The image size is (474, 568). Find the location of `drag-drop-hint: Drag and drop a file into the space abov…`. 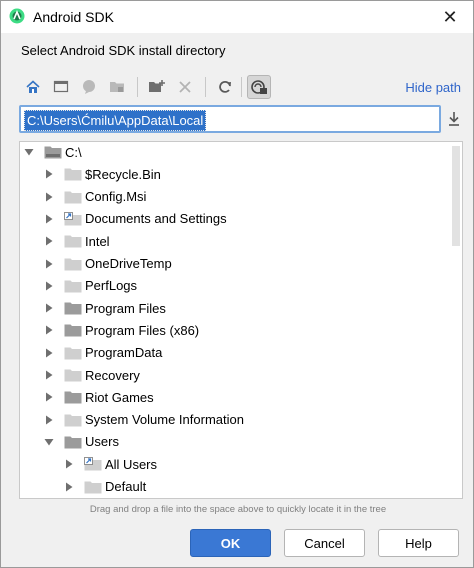

drag-drop-hint: Drag and drop a file into the space abov… is located at coordinates (238, 509).